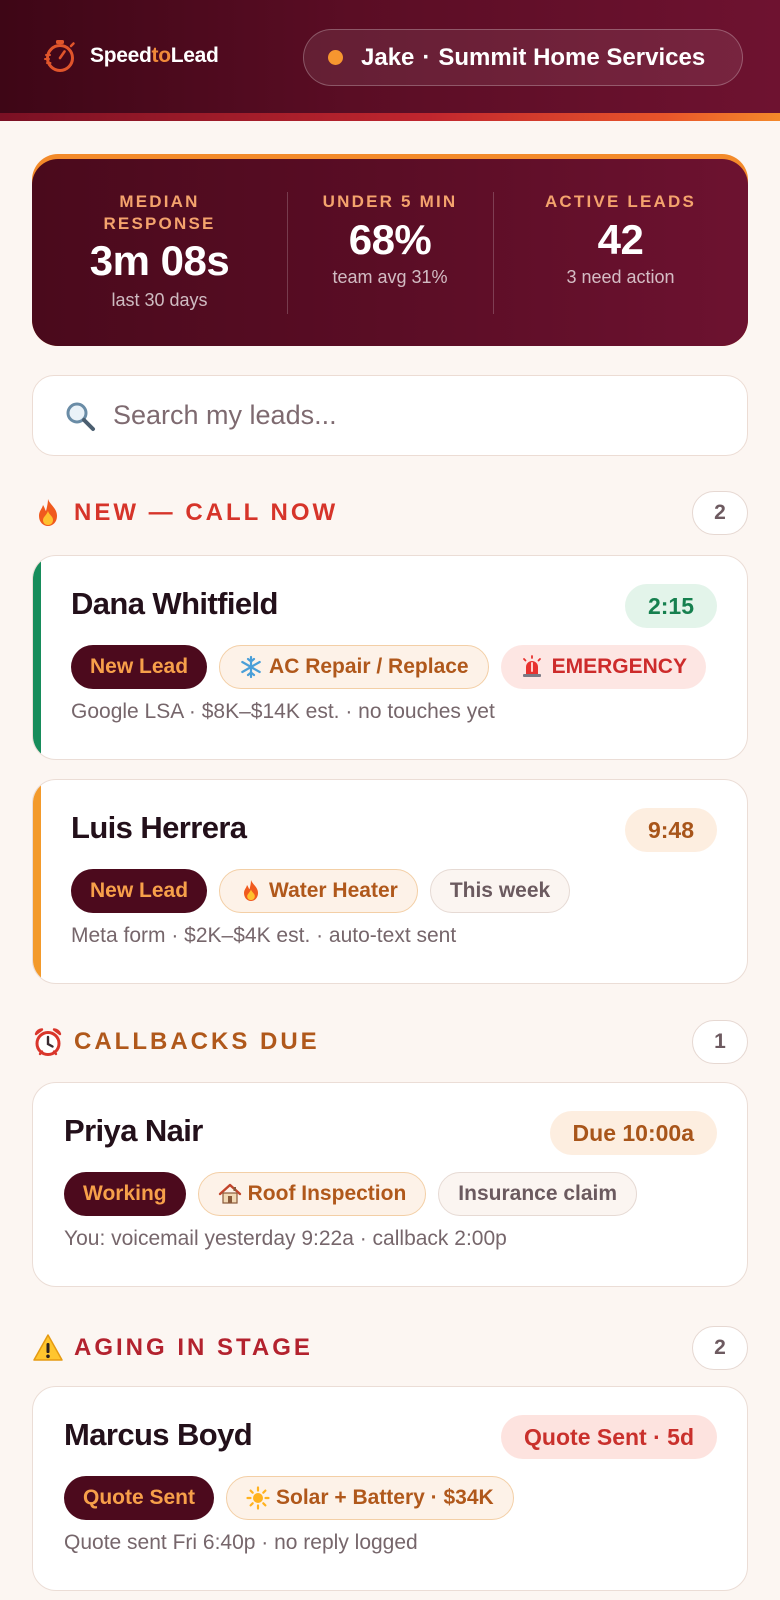 The image size is (780, 1600). What do you see at coordinates (385, 1497) in the screenshot?
I see `service-label: Solar + Battery · $34K` at bounding box center [385, 1497].